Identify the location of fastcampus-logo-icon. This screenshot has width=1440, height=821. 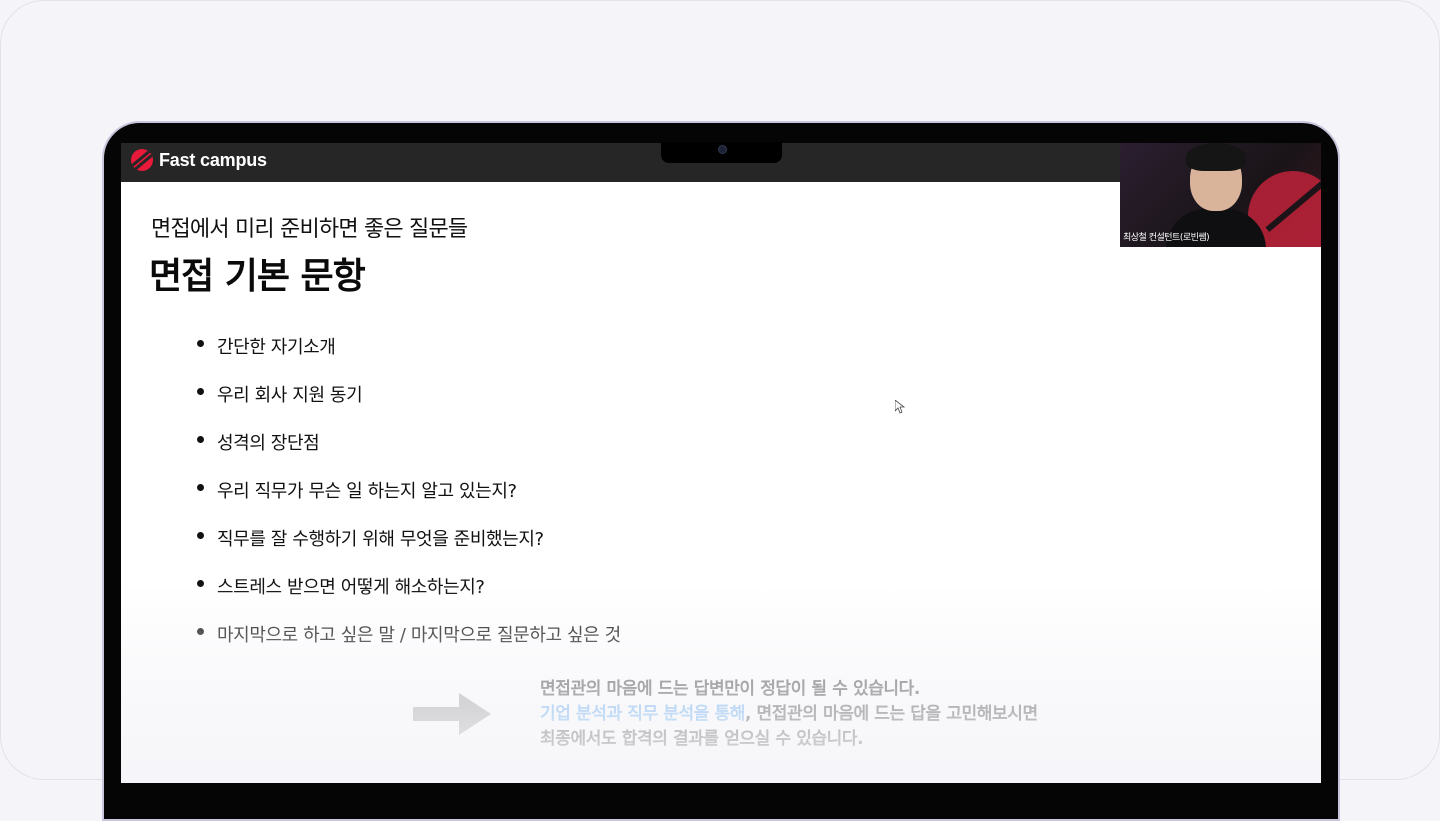
(142, 160).